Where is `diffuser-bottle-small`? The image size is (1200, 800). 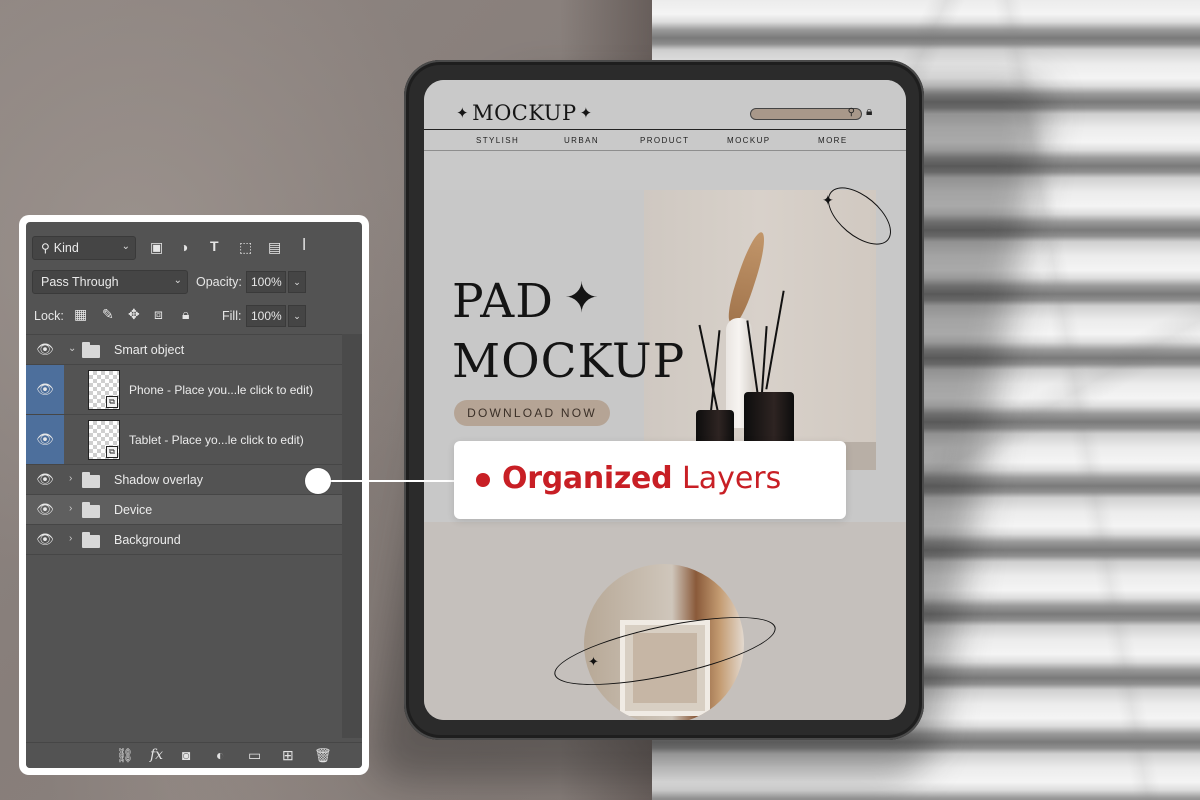 diffuser-bottle-small is located at coordinates (715, 427).